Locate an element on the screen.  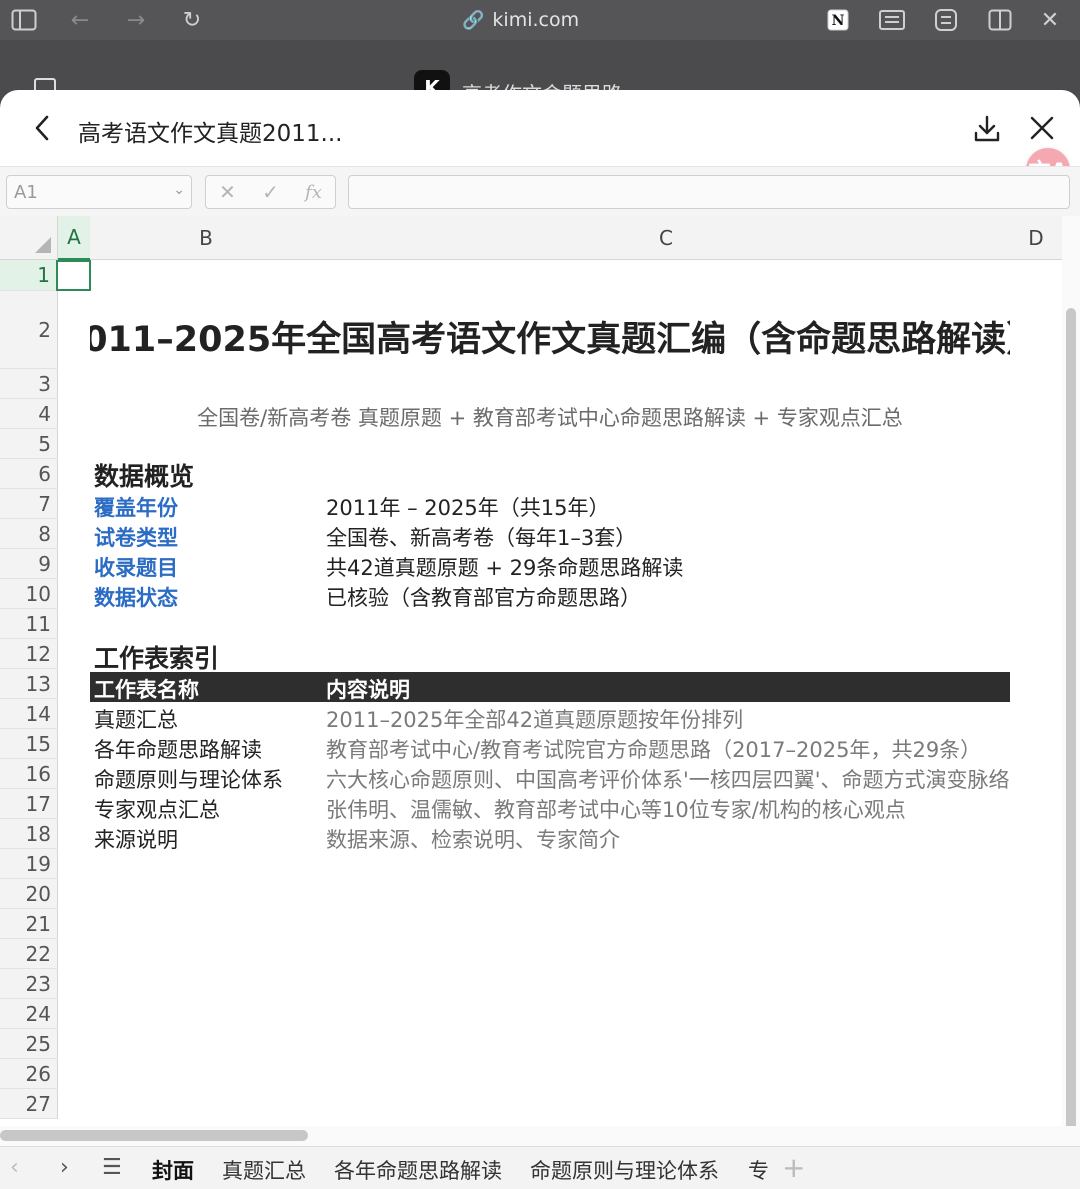
row-header: 5 is located at coordinates (29, 444).